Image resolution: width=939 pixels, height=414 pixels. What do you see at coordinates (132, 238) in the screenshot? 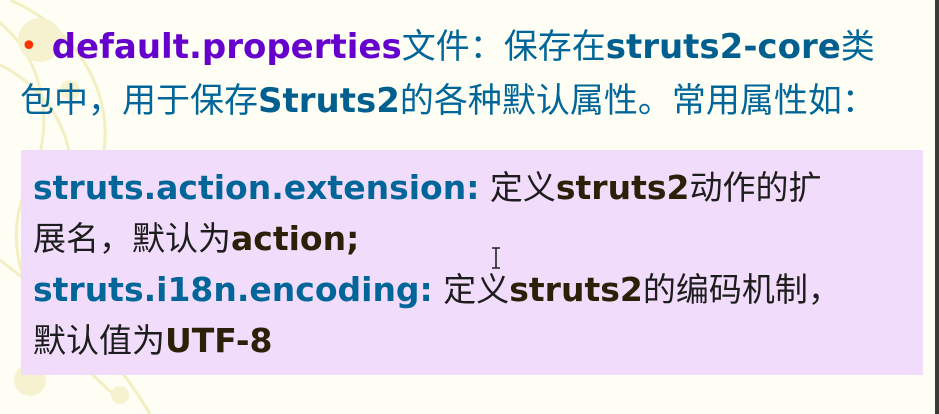
I see `property-text: 展名，默认为` at bounding box center [132, 238].